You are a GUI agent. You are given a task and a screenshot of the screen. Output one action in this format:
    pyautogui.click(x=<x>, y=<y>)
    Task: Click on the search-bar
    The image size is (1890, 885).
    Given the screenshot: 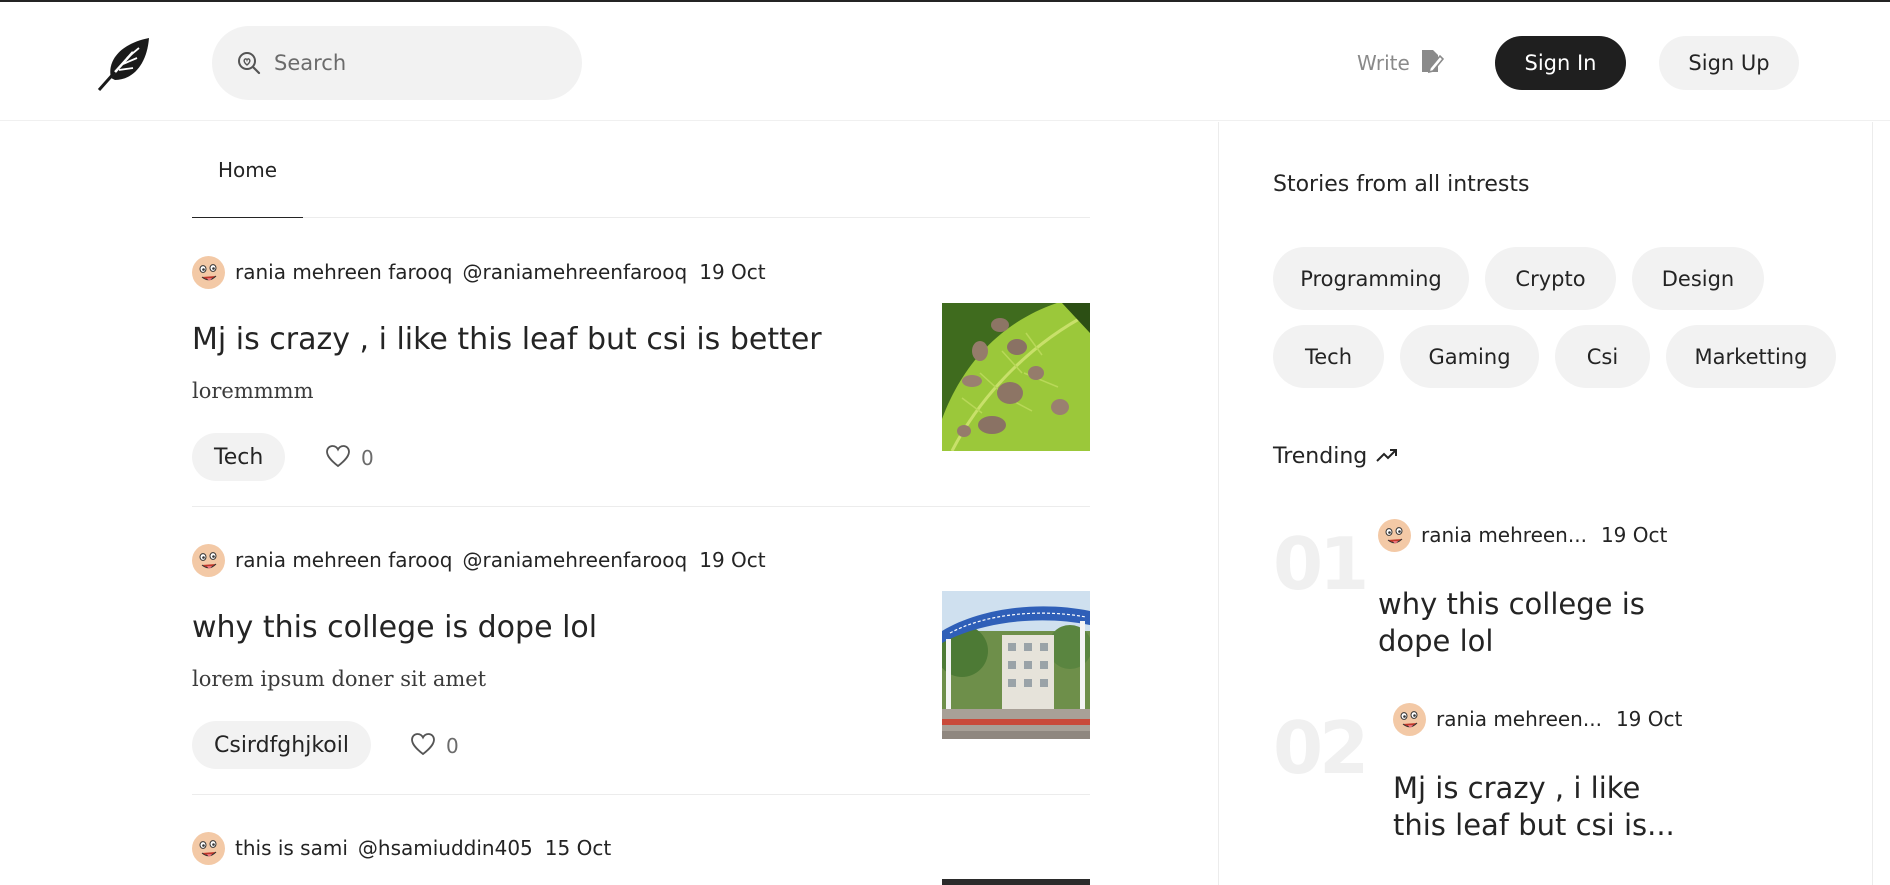 What is the action you would take?
    pyautogui.click(x=397, y=63)
    